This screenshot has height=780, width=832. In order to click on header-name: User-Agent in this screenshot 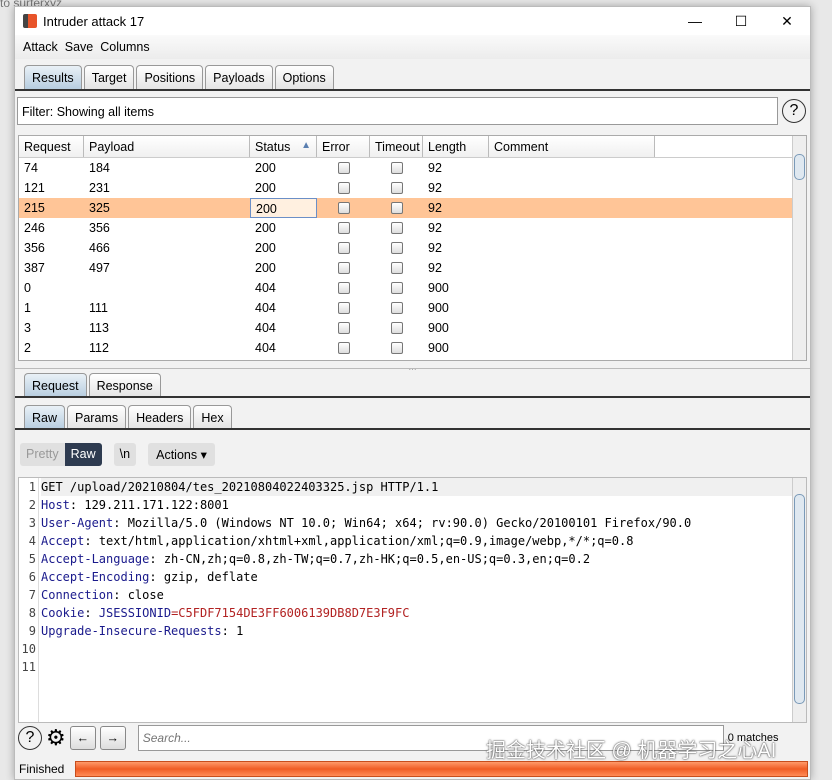, I will do `click(77, 523)`.